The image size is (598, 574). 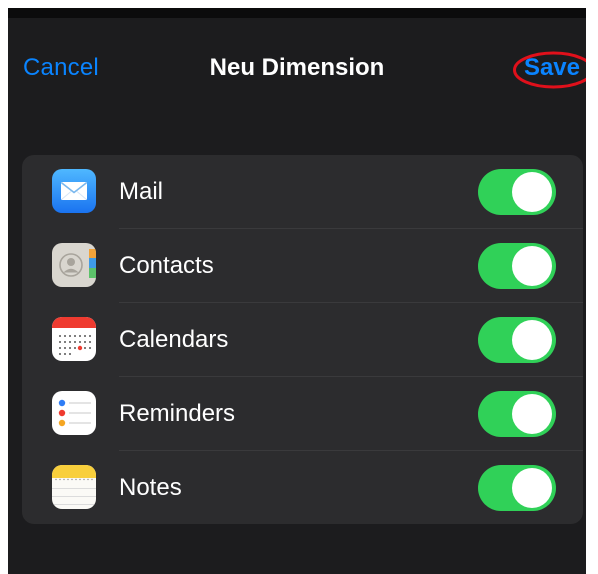 What do you see at coordinates (302, 414) in the screenshot?
I see `list-item-reminders: Reminders` at bounding box center [302, 414].